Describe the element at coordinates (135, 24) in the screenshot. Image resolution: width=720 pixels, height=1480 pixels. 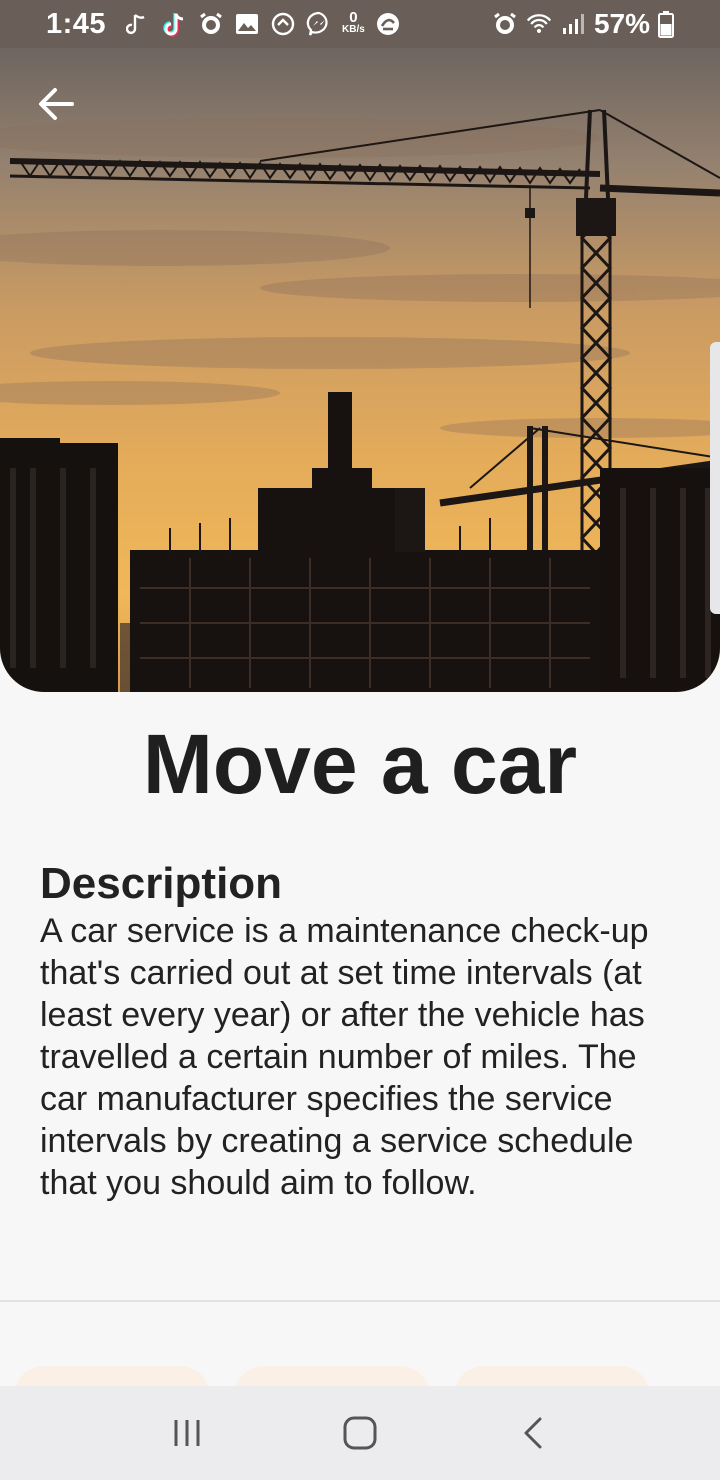
I see `tiktok-music-icon` at that location.